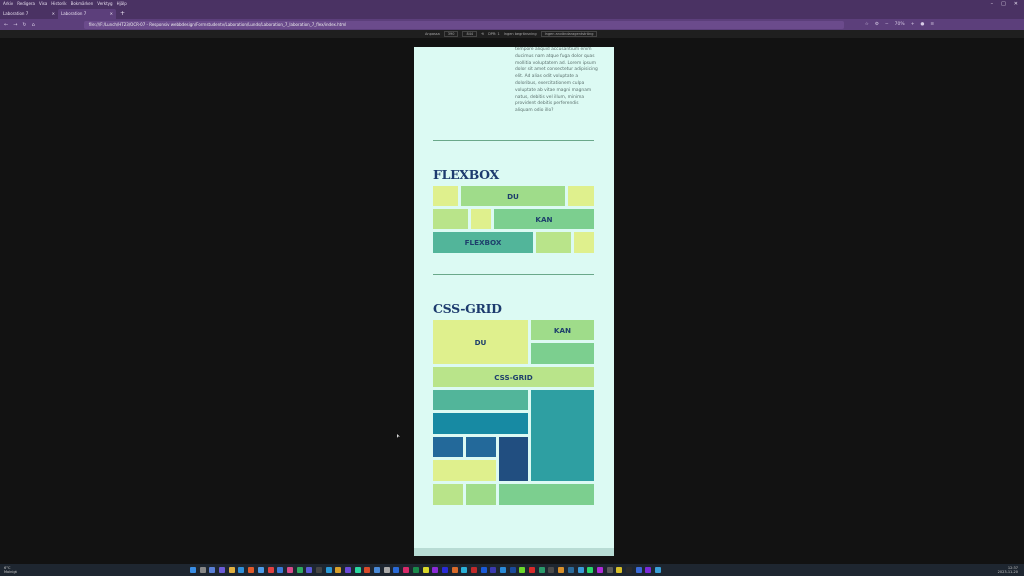 This screenshot has width=1024, height=576. I want to click on new-tab-button: +, so click(122, 14).